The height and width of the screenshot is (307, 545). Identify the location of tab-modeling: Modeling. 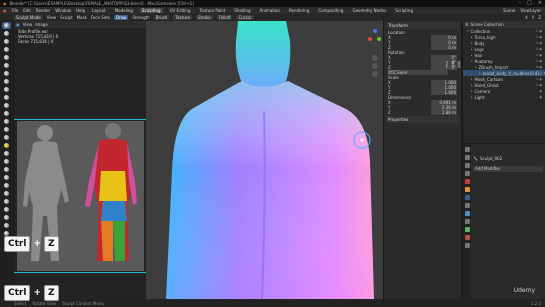
(124, 10).